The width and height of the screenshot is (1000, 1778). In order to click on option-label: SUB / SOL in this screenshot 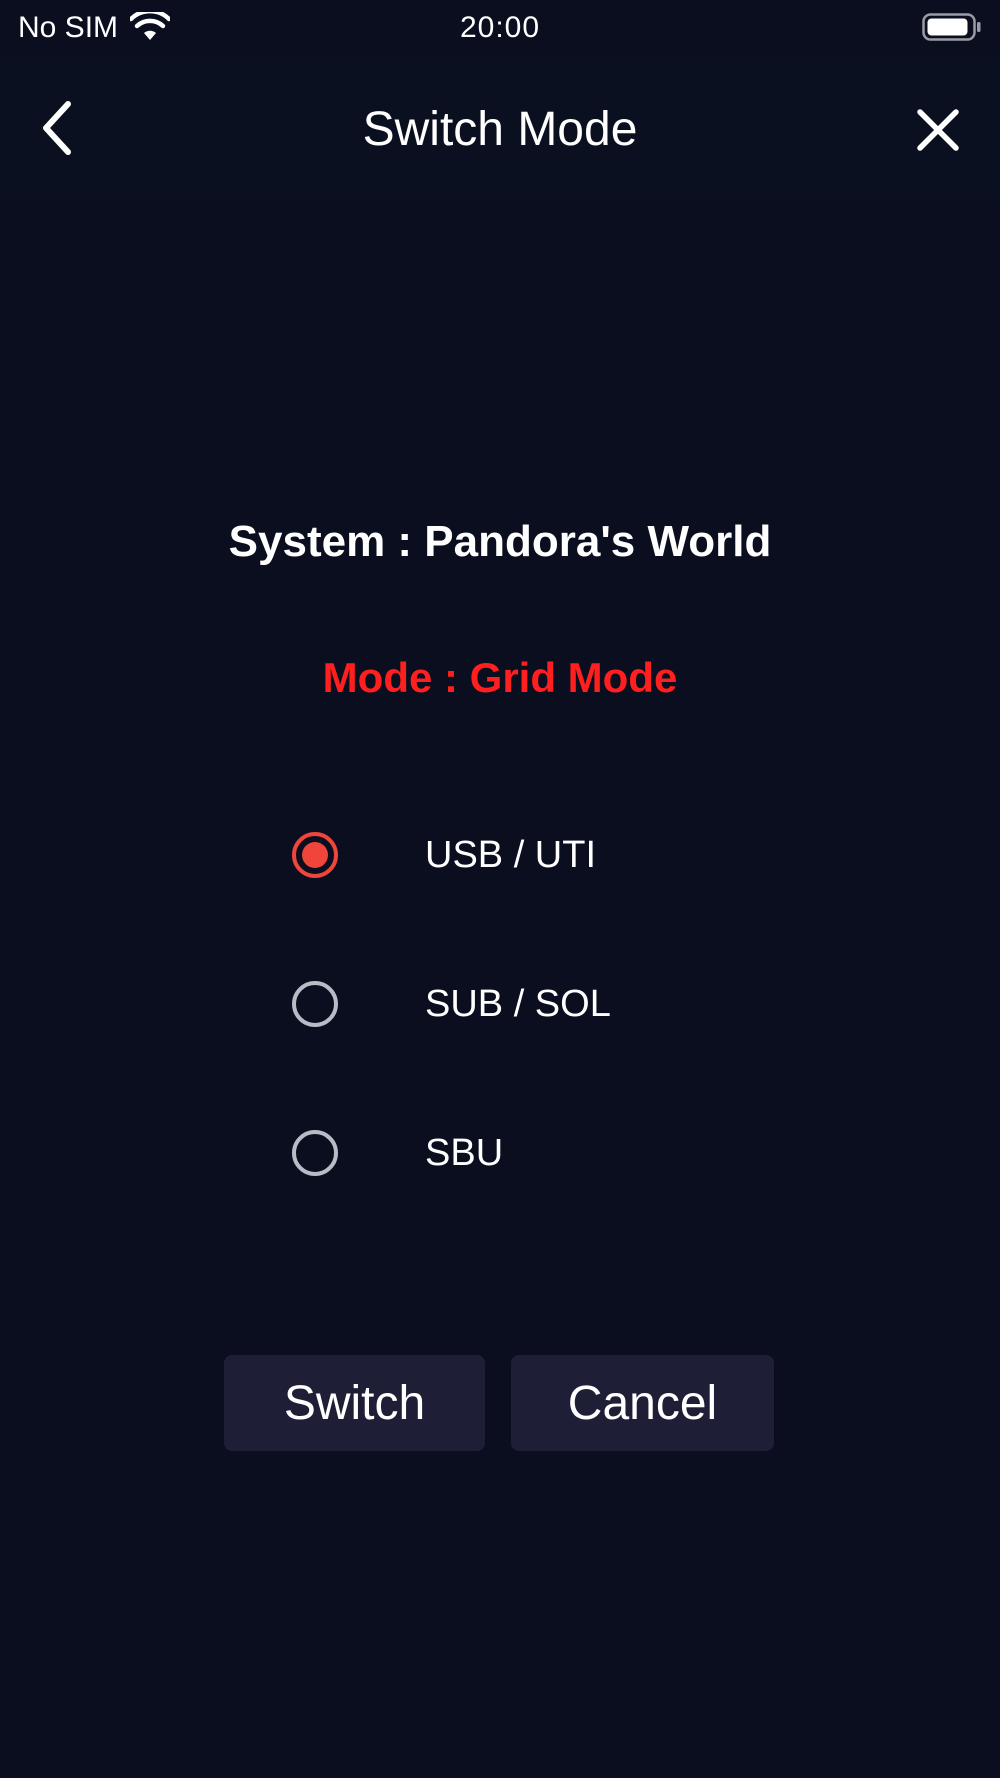, I will do `click(518, 1004)`.